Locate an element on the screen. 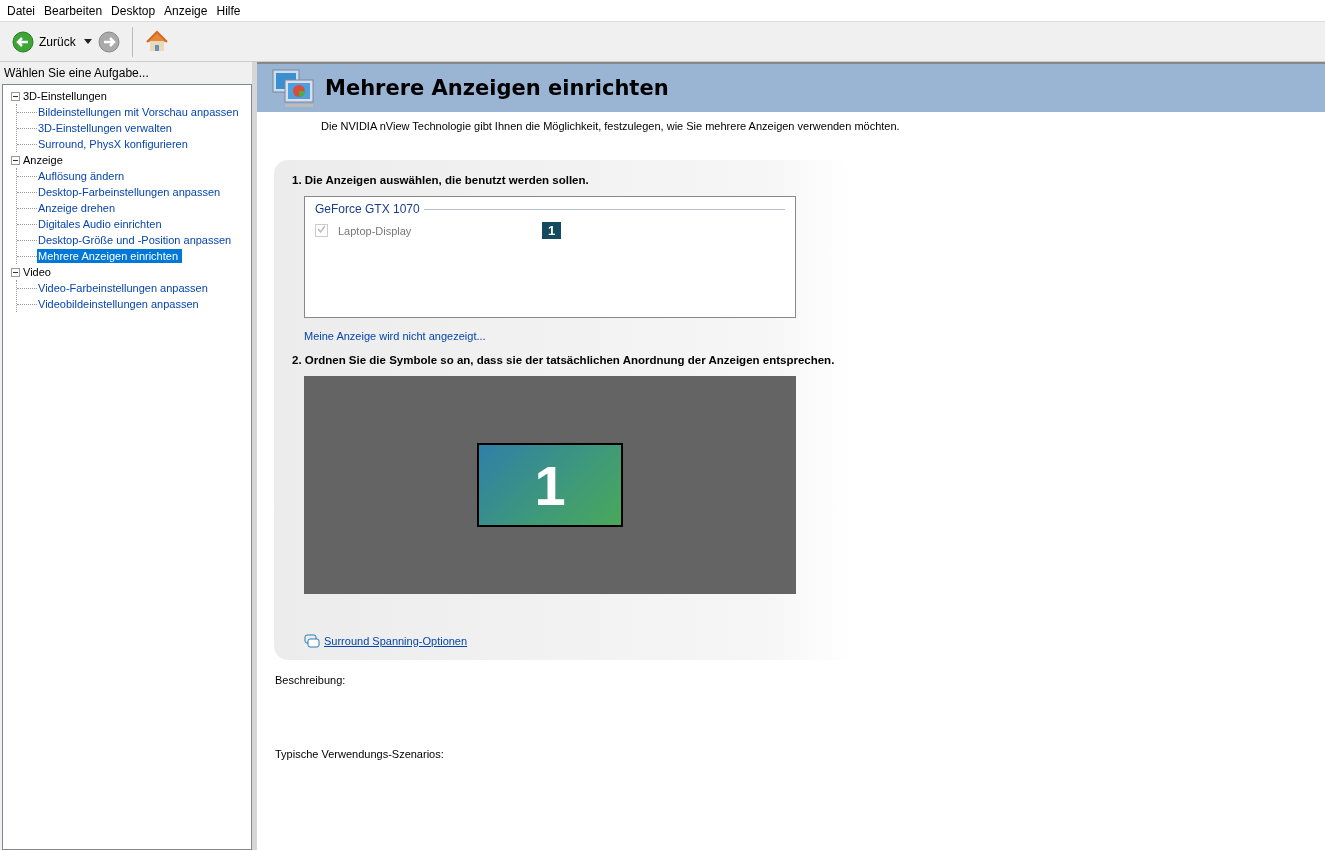  tree-item: Desktop-Farbeinstellungen anpassen is located at coordinates (131, 192).